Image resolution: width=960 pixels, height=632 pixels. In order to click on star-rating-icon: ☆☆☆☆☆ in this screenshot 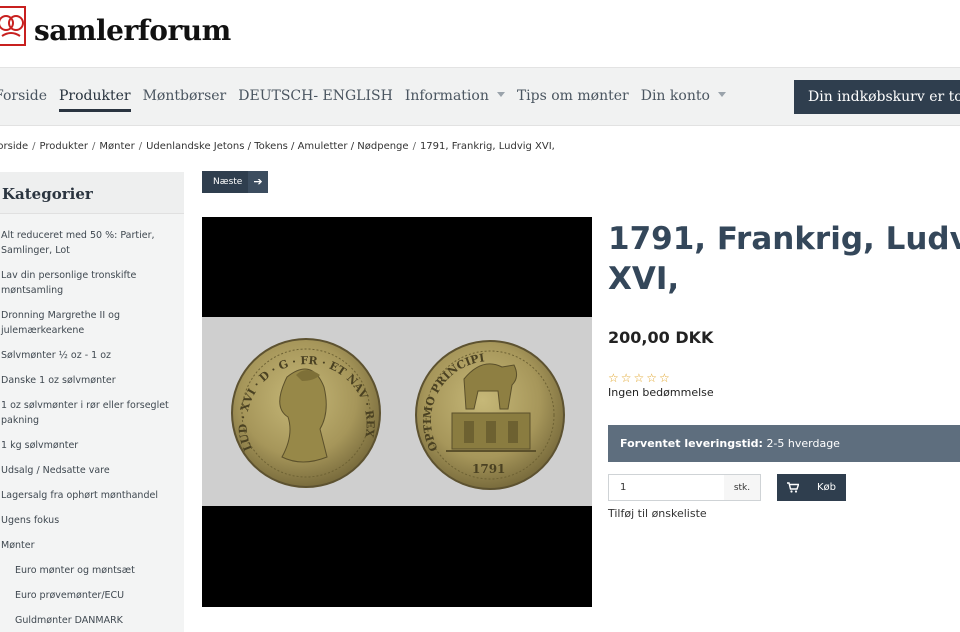, I will do `click(640, 378)`.